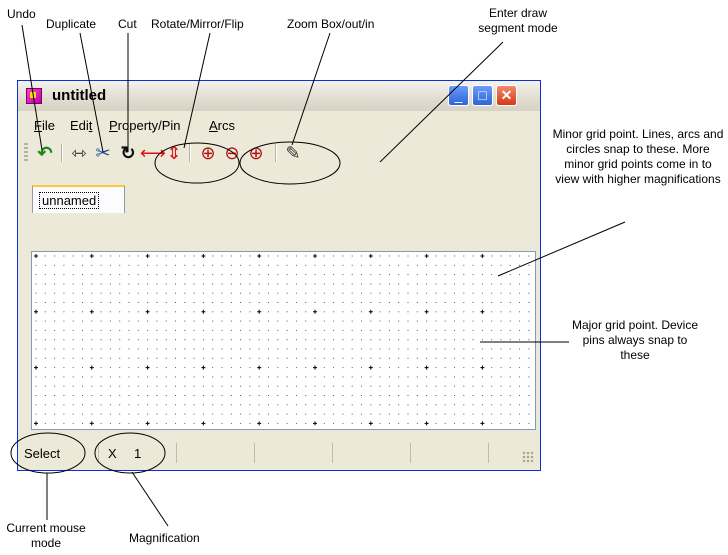  I want to click on magnification-callout-line, so click(150, 499).